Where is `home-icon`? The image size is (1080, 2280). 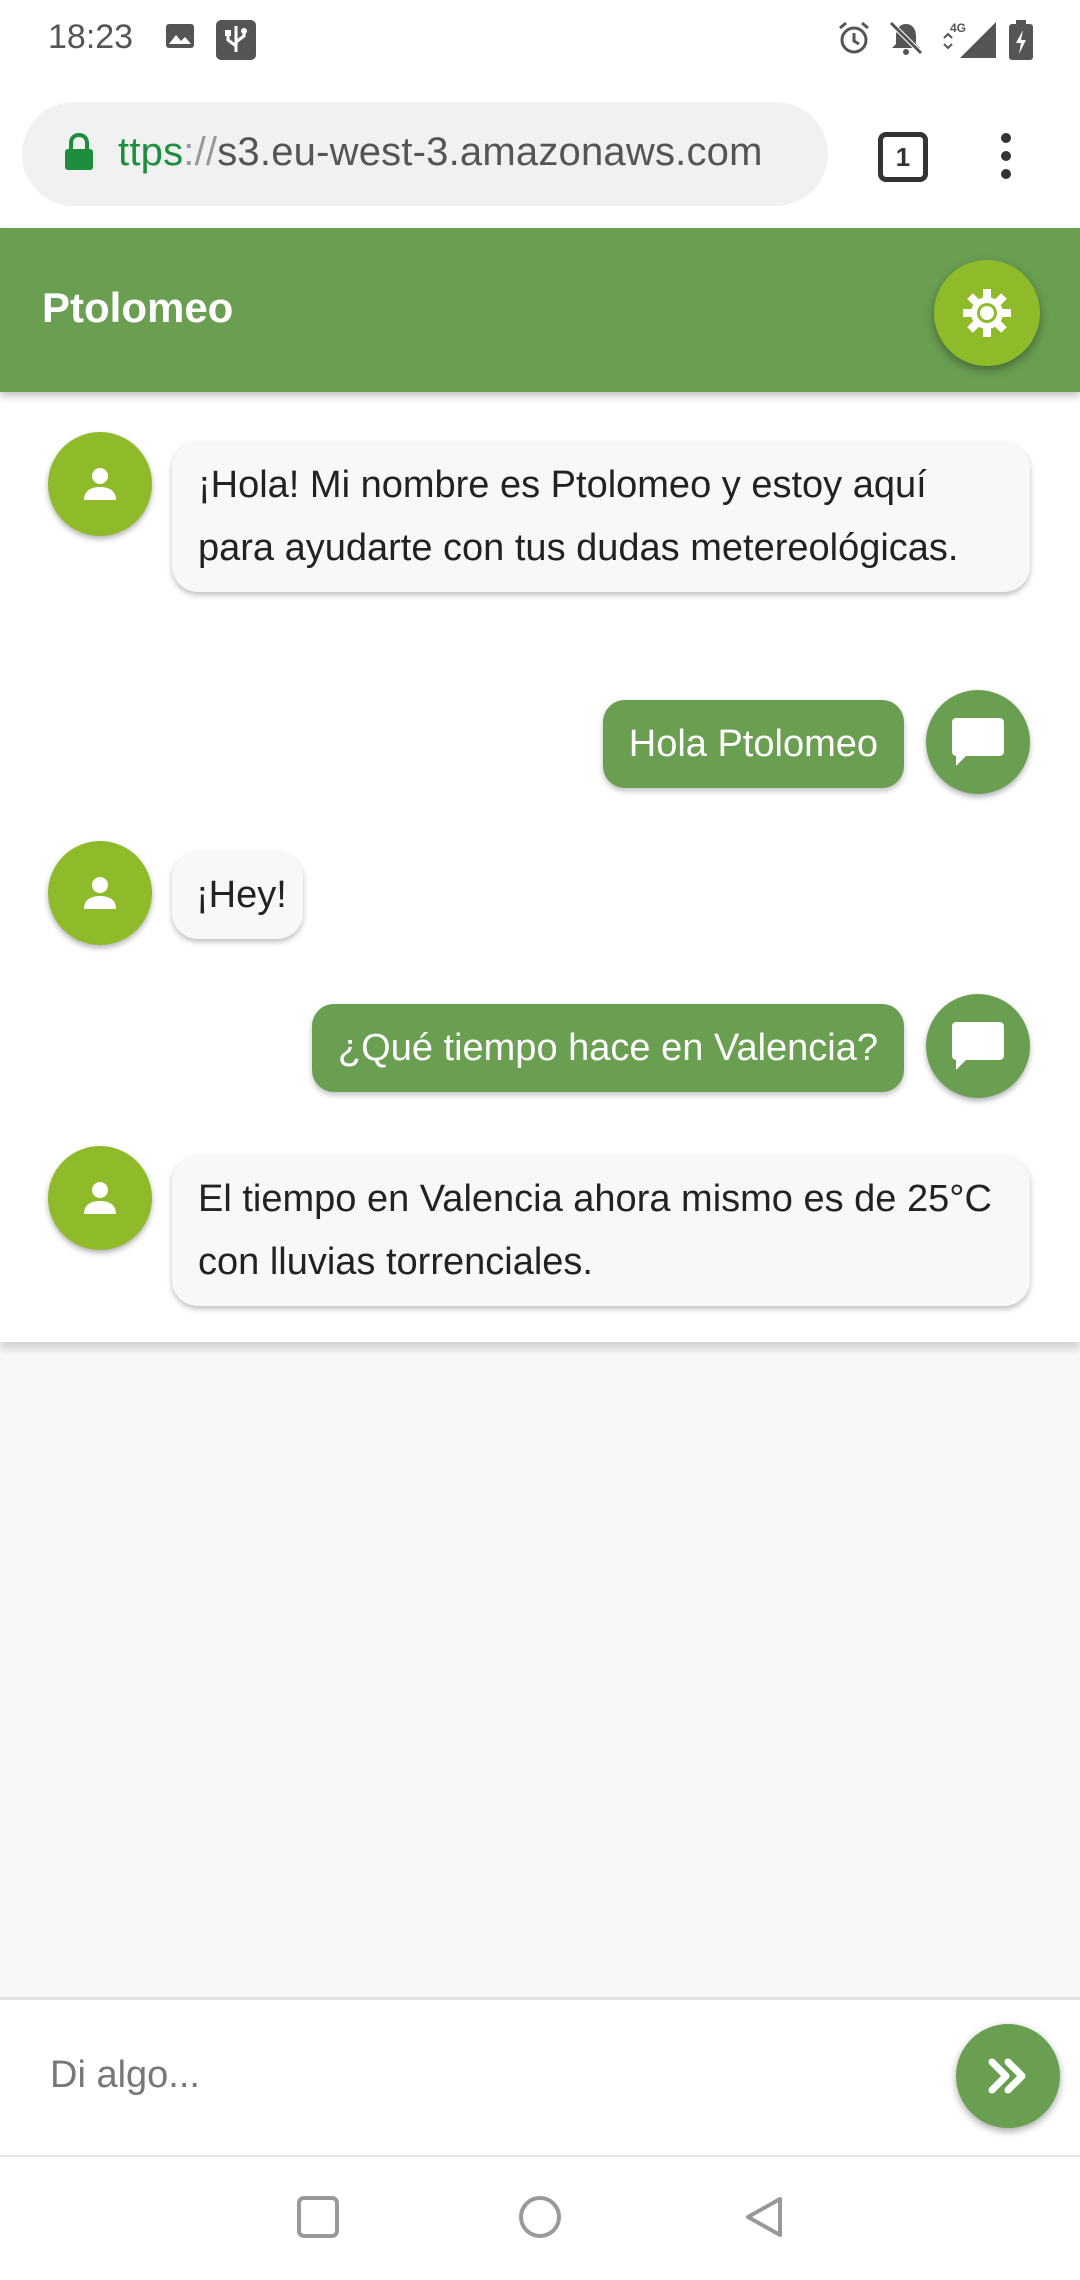 home-icon is located at coordinates (540, 2219).